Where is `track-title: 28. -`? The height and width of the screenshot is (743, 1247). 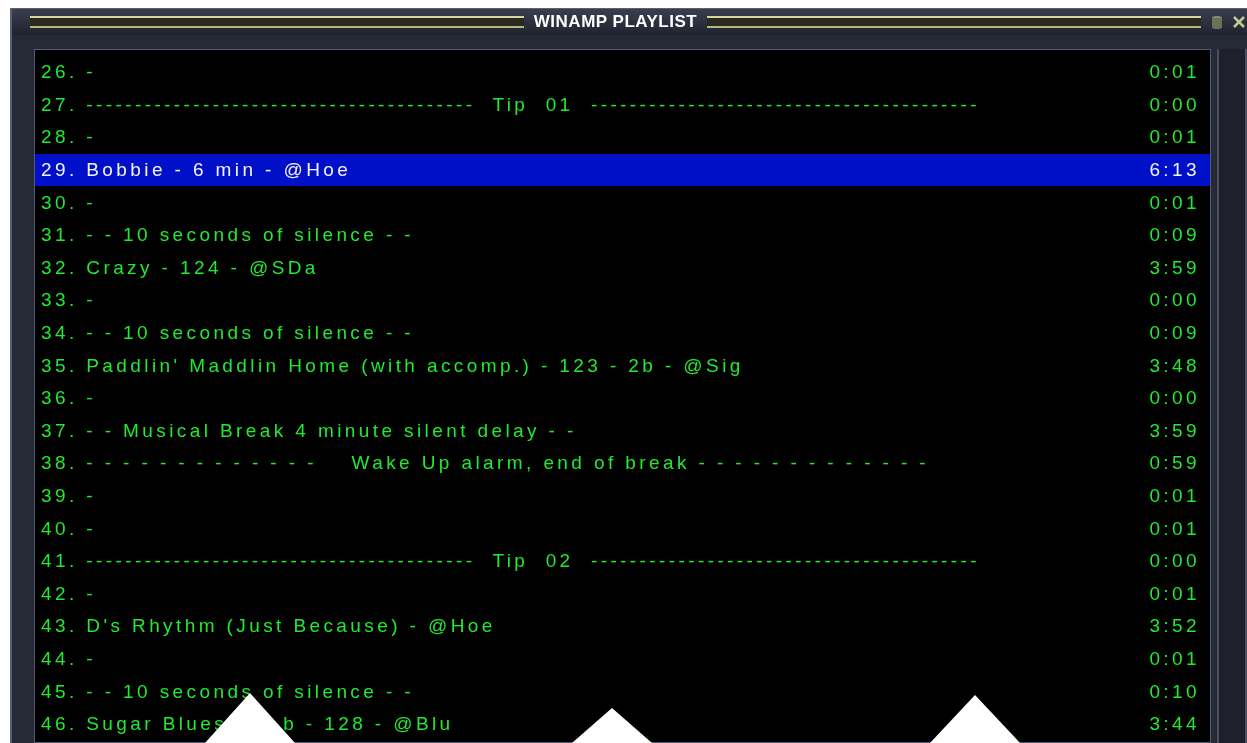 track-title: 28. - is located at coordinates (69, 137).